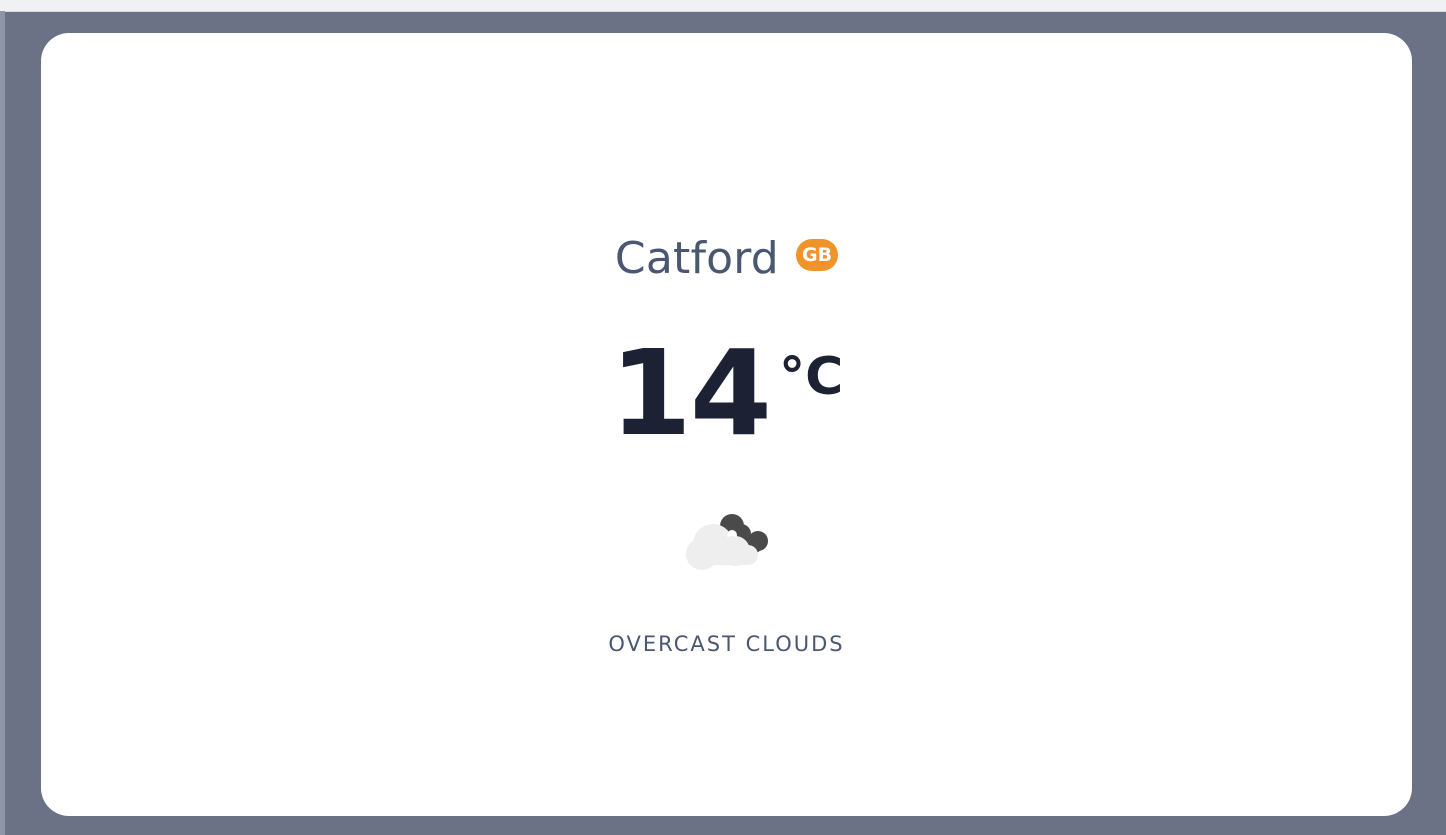 The height and width of the screenshot is (835, 1446). I want to click on city-name: Catford, so click(696, 258).